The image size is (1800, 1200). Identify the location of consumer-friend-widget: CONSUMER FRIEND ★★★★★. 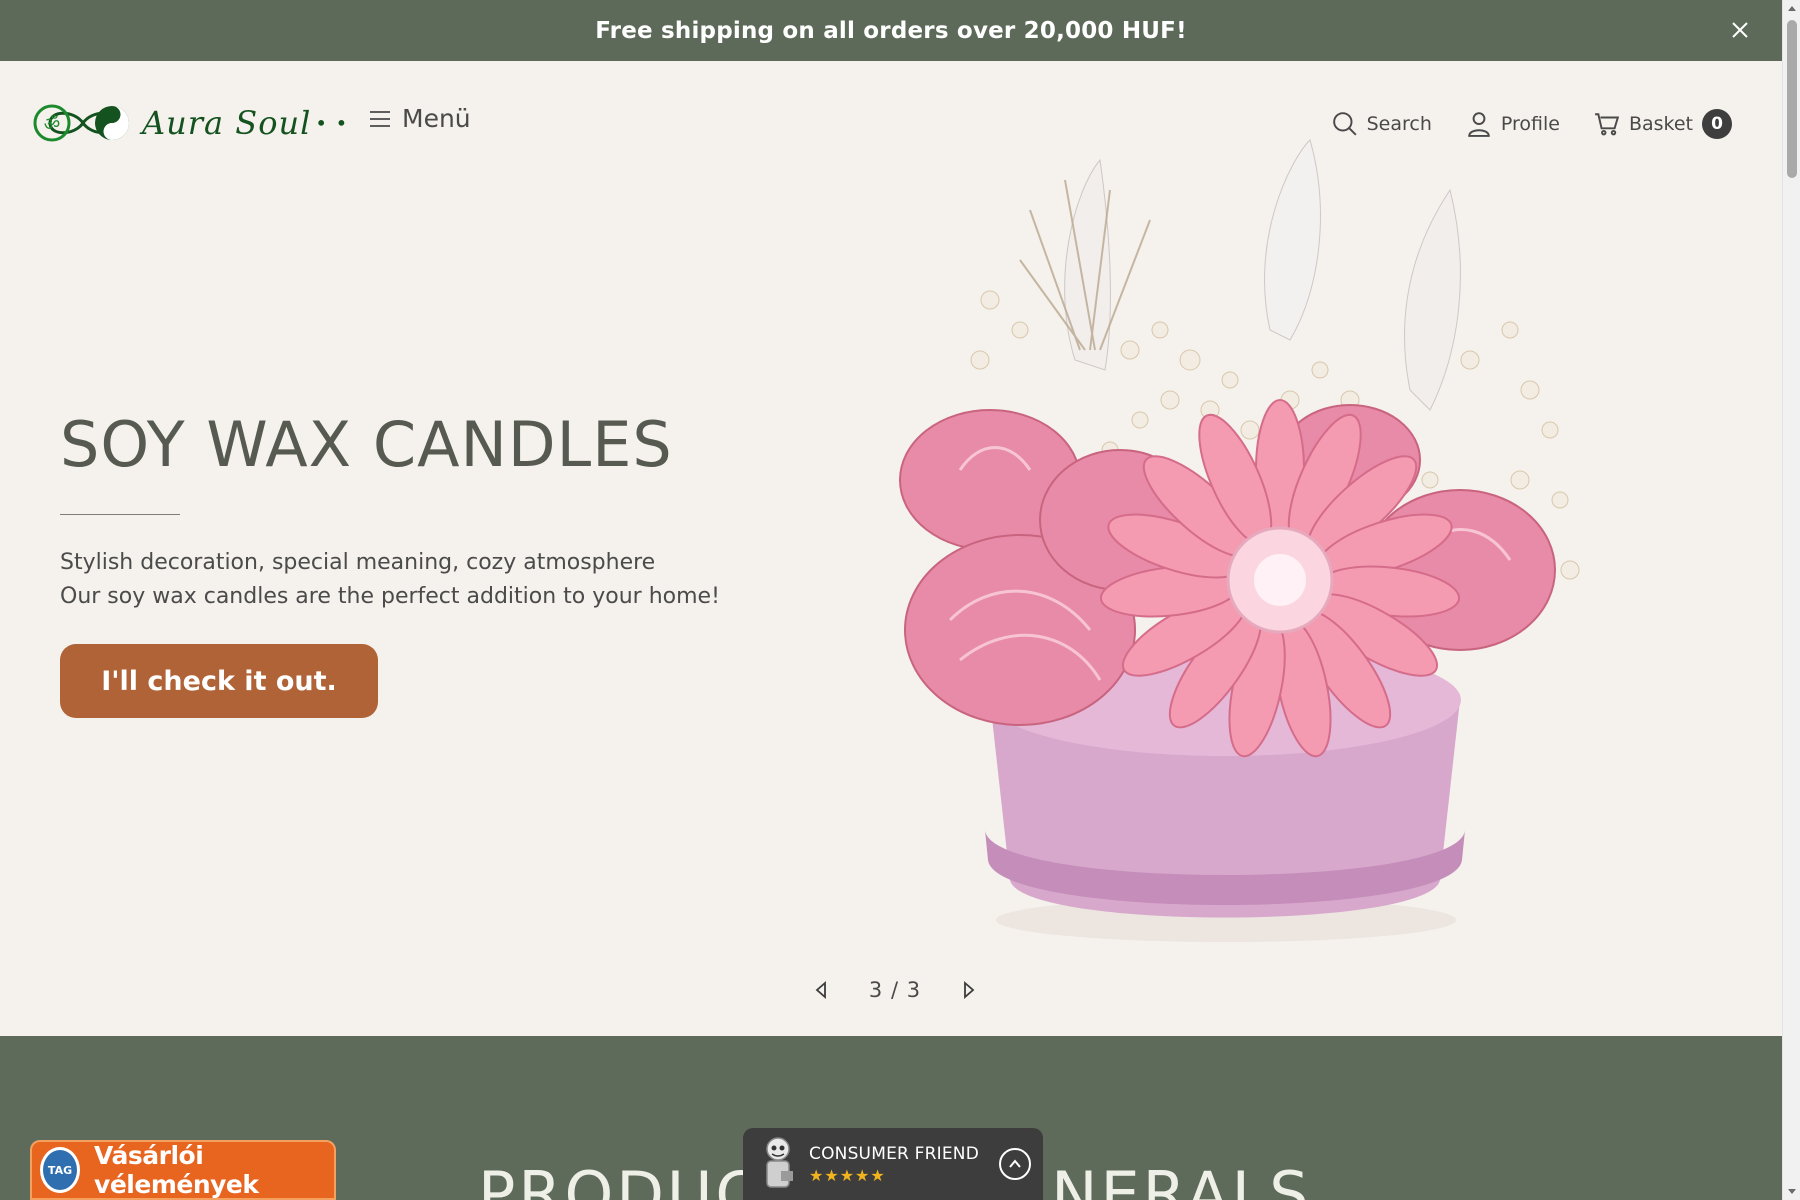
(893, 1164).